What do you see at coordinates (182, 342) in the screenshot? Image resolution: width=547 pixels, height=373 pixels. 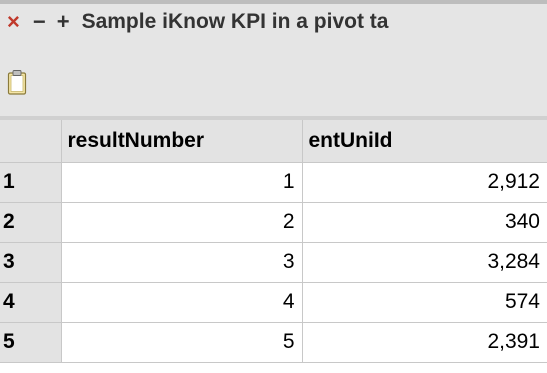 I see `cell-resultNumber: 5` at bounding box center [182, 342].